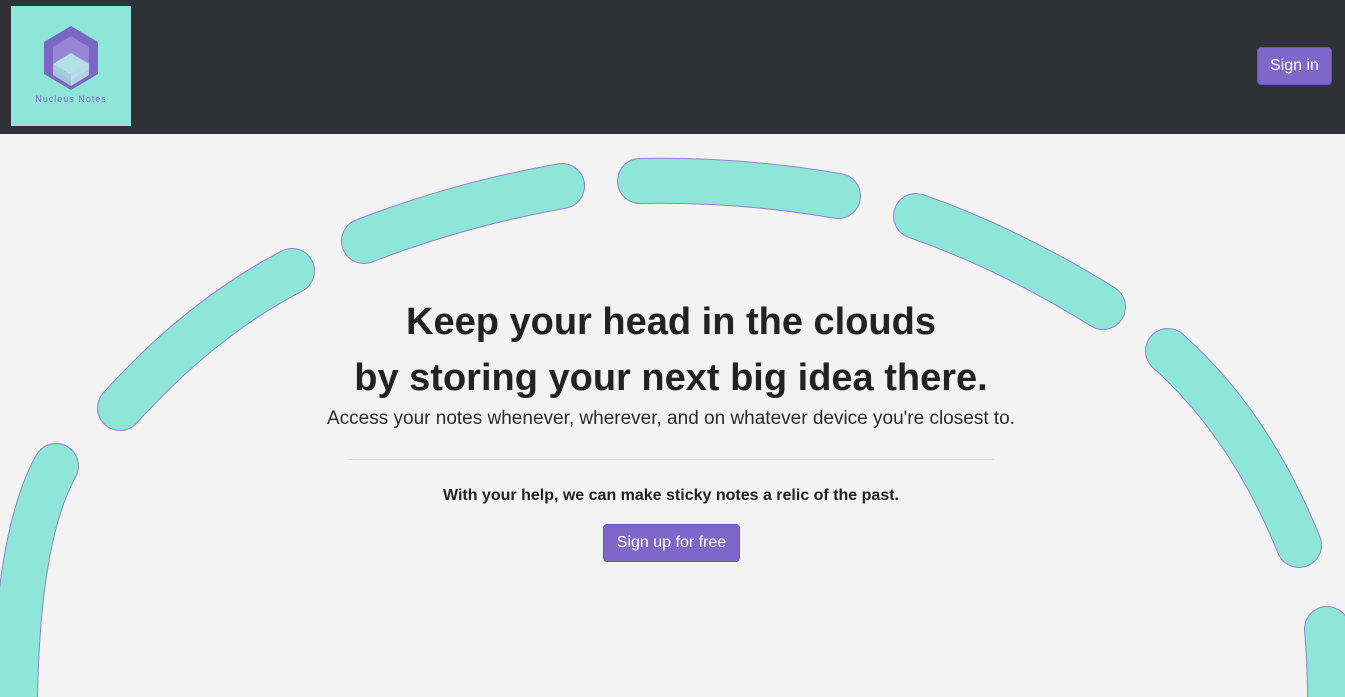 The height and width of the screenshot is (697, 1345). What do you see at coordinates (71, 99) in the screenshot?
I see `logo-text: Nucleus Notes` at bounding box center [71, 99].